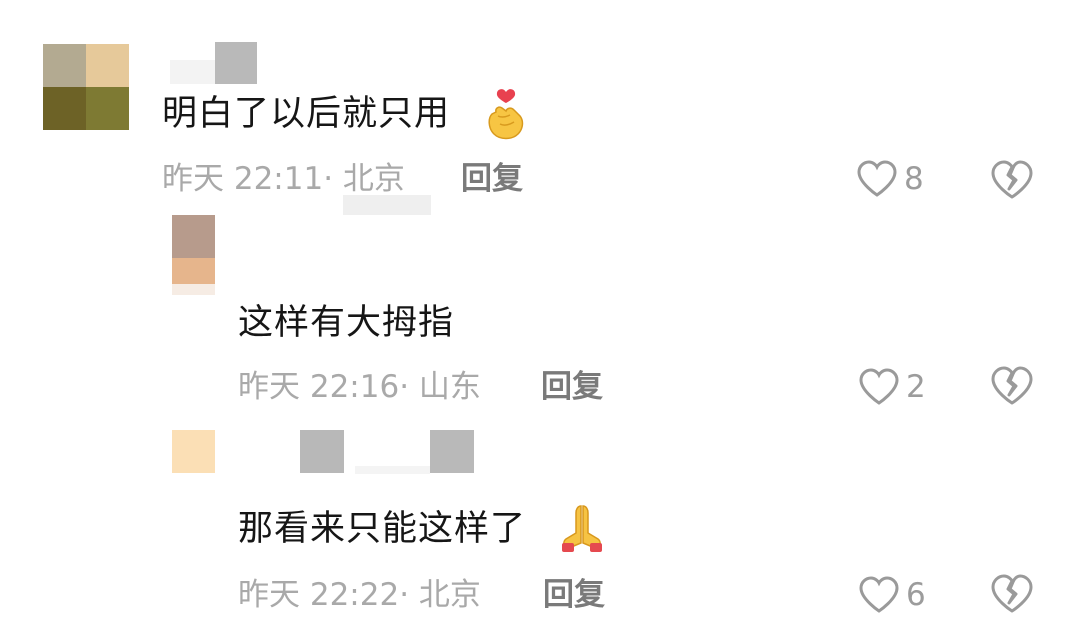  What do you see at coordinates (319, 387) in the screenshot?
I see `comment-time: 昨天 22:16` at bounding box center [319, 387].